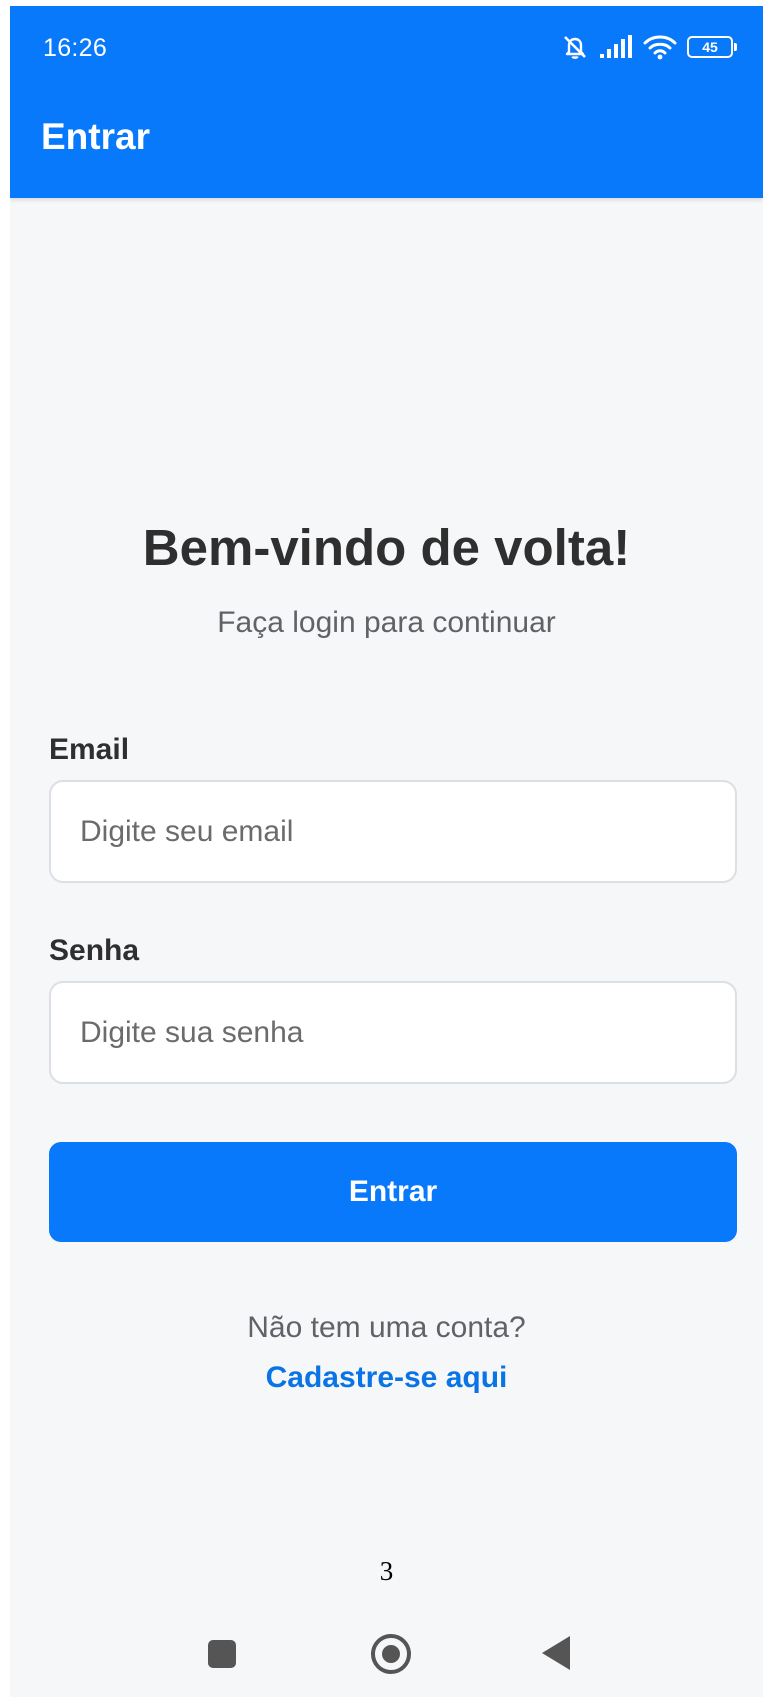 This screenshot has height=1697, width=763. What do you see at coordinates (556, 1653) in the screenshot?
I see `back-icon` at bounding box center [556, 1653].